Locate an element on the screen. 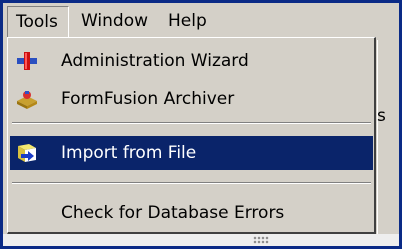 This screenshot has height=249, width=402. menu-item-label: Import from File is located at coordinates (129, 153).